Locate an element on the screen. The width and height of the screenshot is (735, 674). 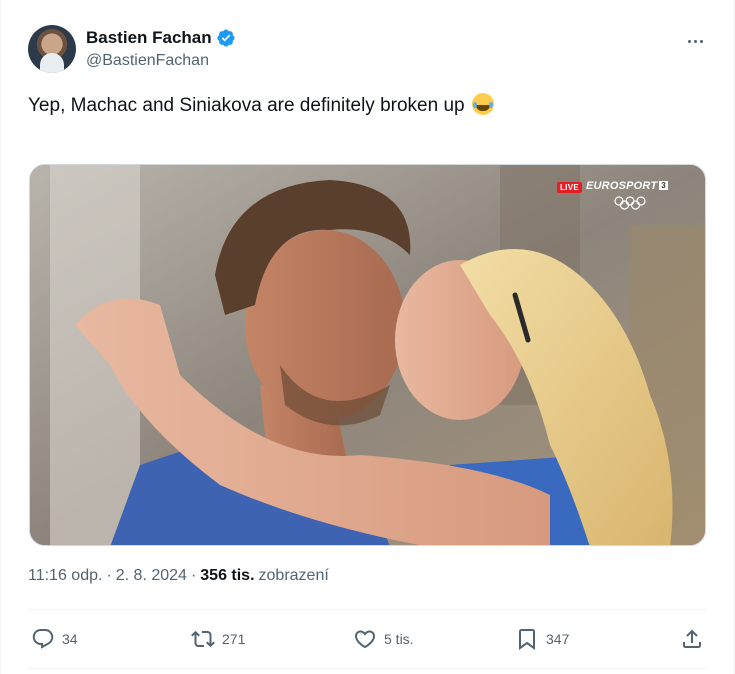
author-name-row: Bastien Fachan is located at coordinates (161, 38).